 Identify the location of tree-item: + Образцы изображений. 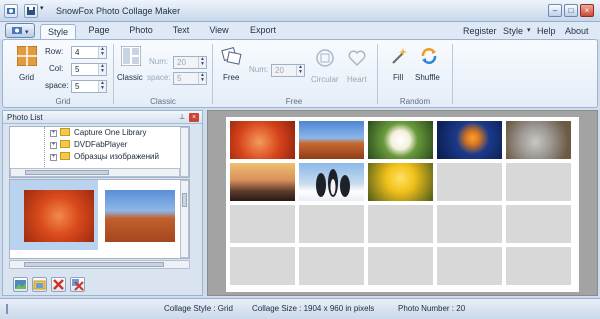
(104, 157).